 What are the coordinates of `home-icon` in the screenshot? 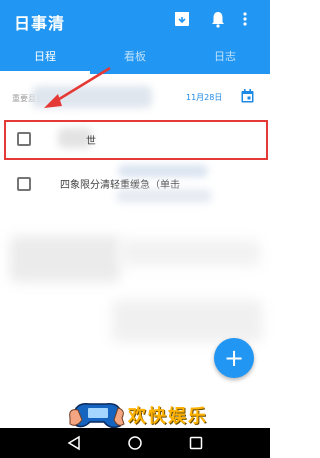 It's located at (135, 443).